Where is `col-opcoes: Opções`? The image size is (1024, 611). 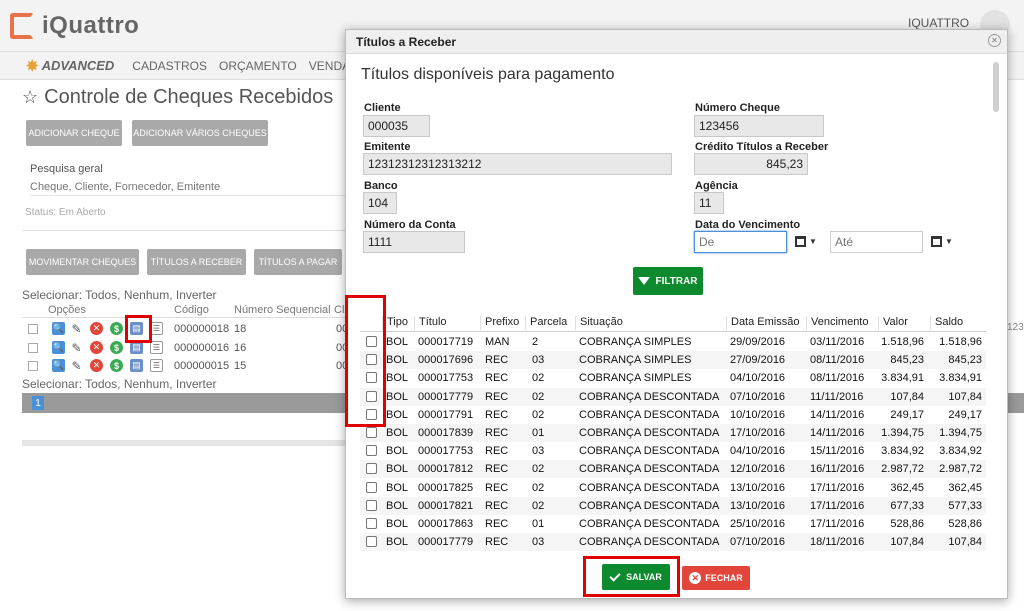 col-opcoes: Opções is located at coordinates (67, 310).